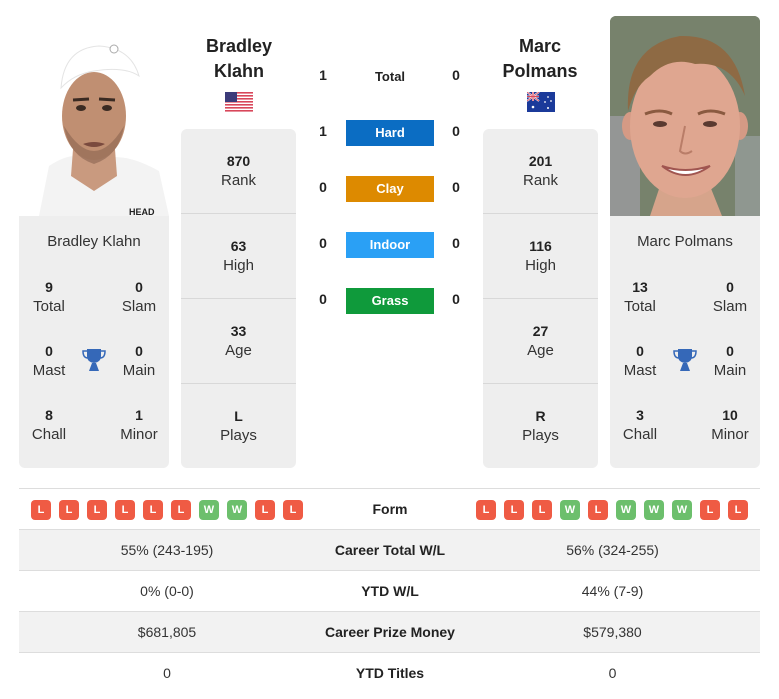 The width and height of the screenshot is (779, 699). What do you see at coordinates (540, 246) in the screenshot?
I see `high-value: 116` at bounding box center [540, 246].